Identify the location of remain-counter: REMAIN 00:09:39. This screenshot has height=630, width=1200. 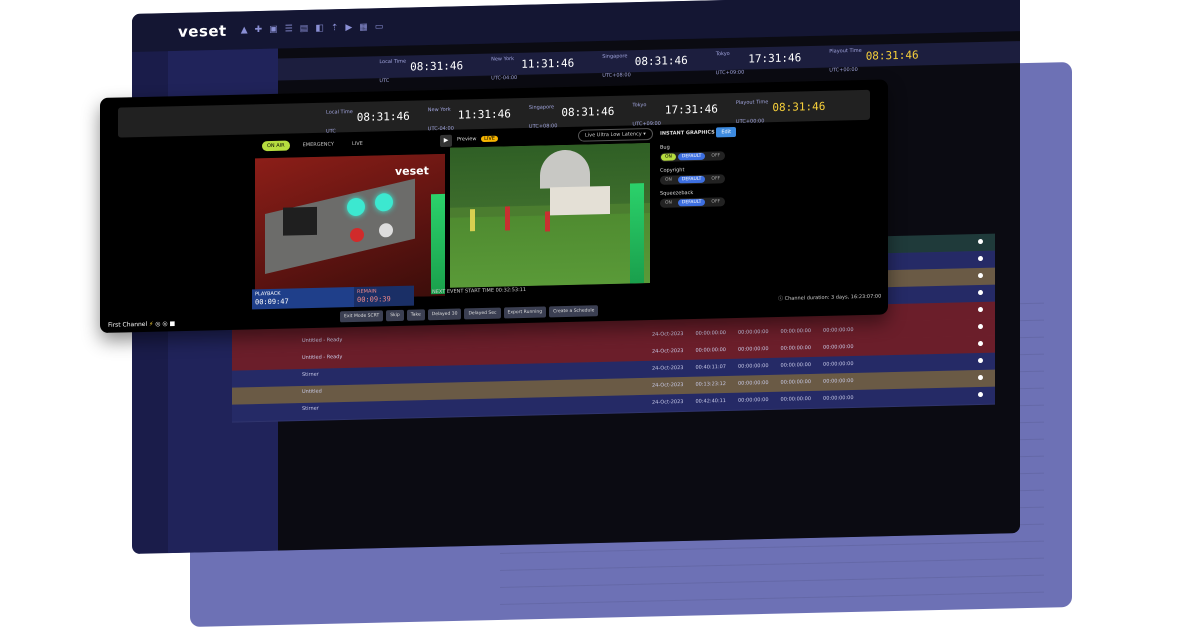
(384, 296).